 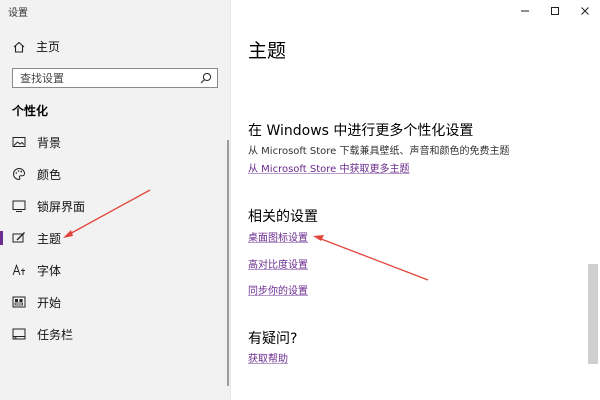 I want to click on sidebar-item-colors: 颜色, so click(x=115, y=174).